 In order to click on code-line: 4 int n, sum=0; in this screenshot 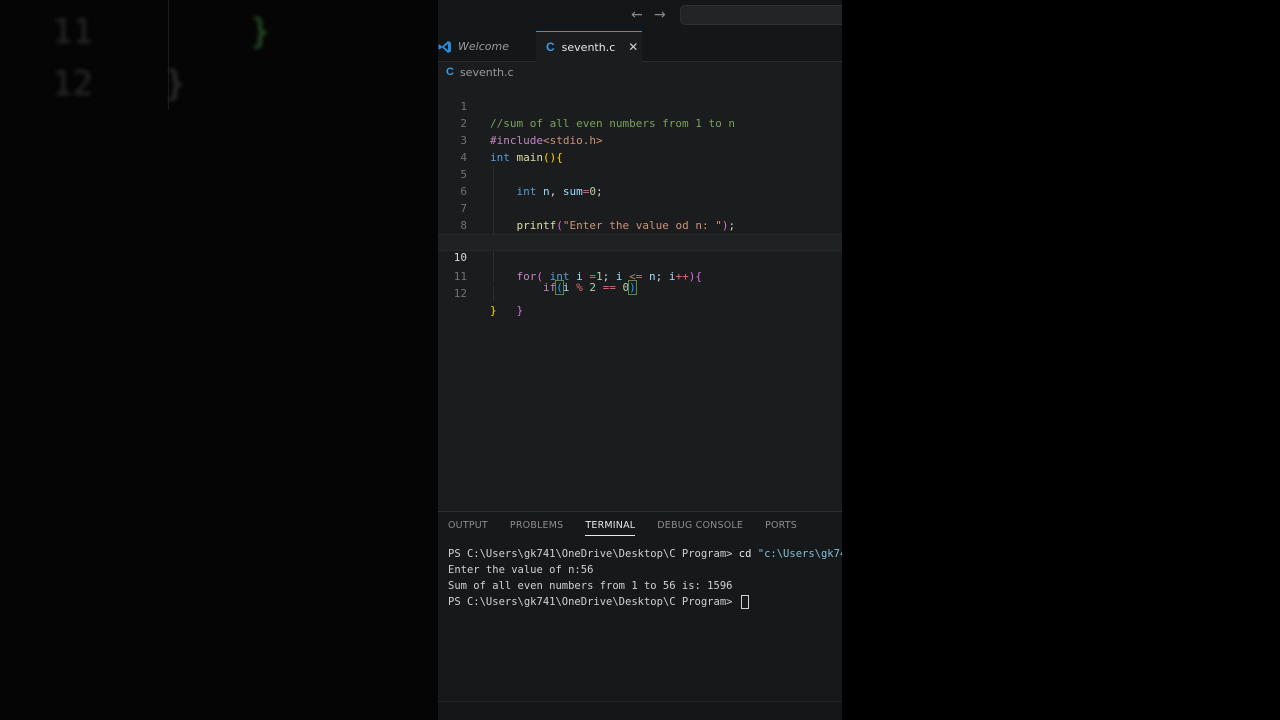, I will do `click(640, 165)`.